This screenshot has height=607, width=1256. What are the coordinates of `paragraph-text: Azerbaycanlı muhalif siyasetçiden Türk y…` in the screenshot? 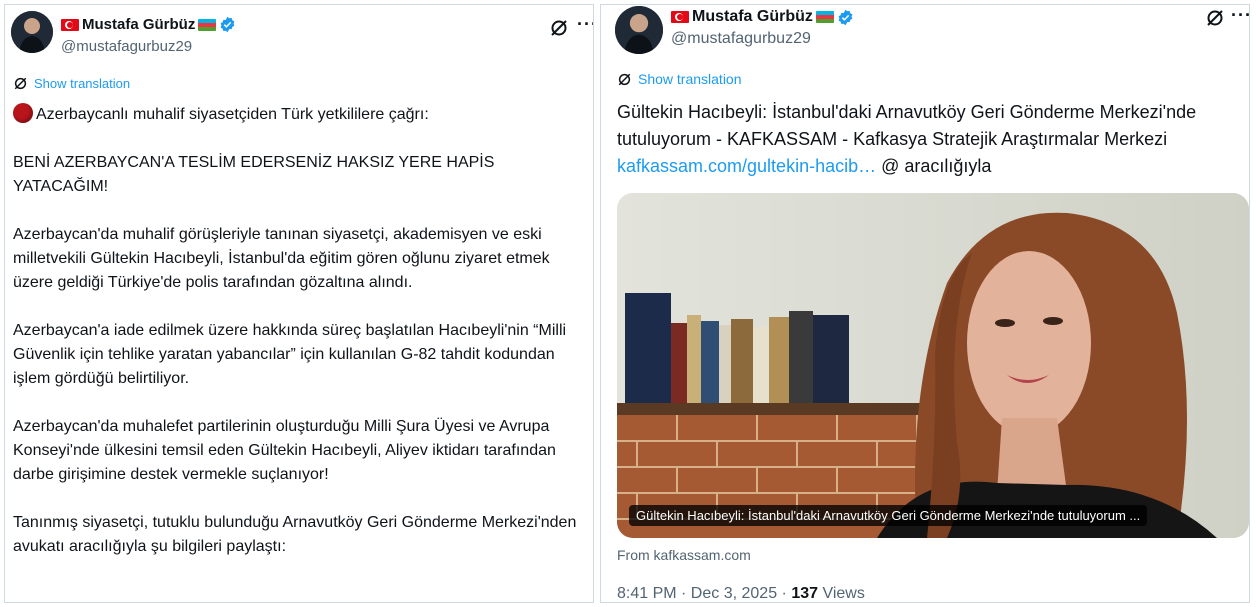 It's located at (232, 114).